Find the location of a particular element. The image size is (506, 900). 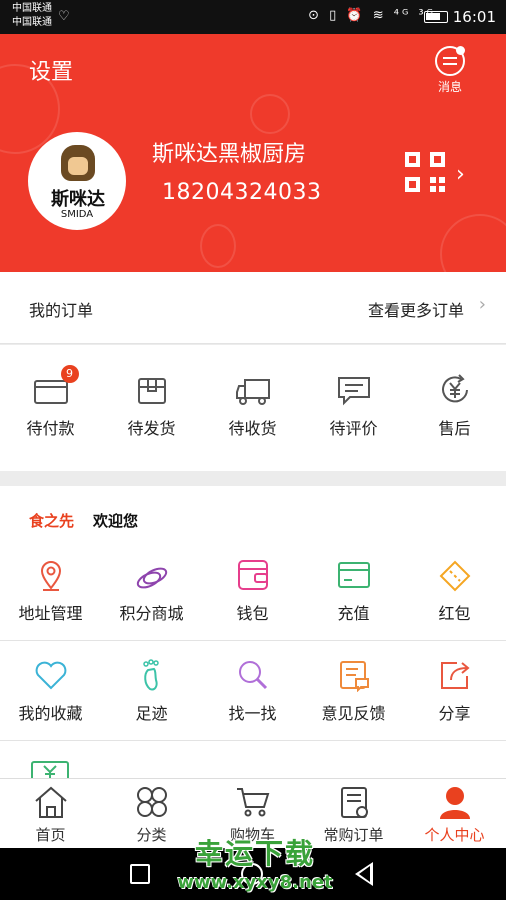

carrier-info: 中国联通 中国联通 is located at coordinates (32, 16).